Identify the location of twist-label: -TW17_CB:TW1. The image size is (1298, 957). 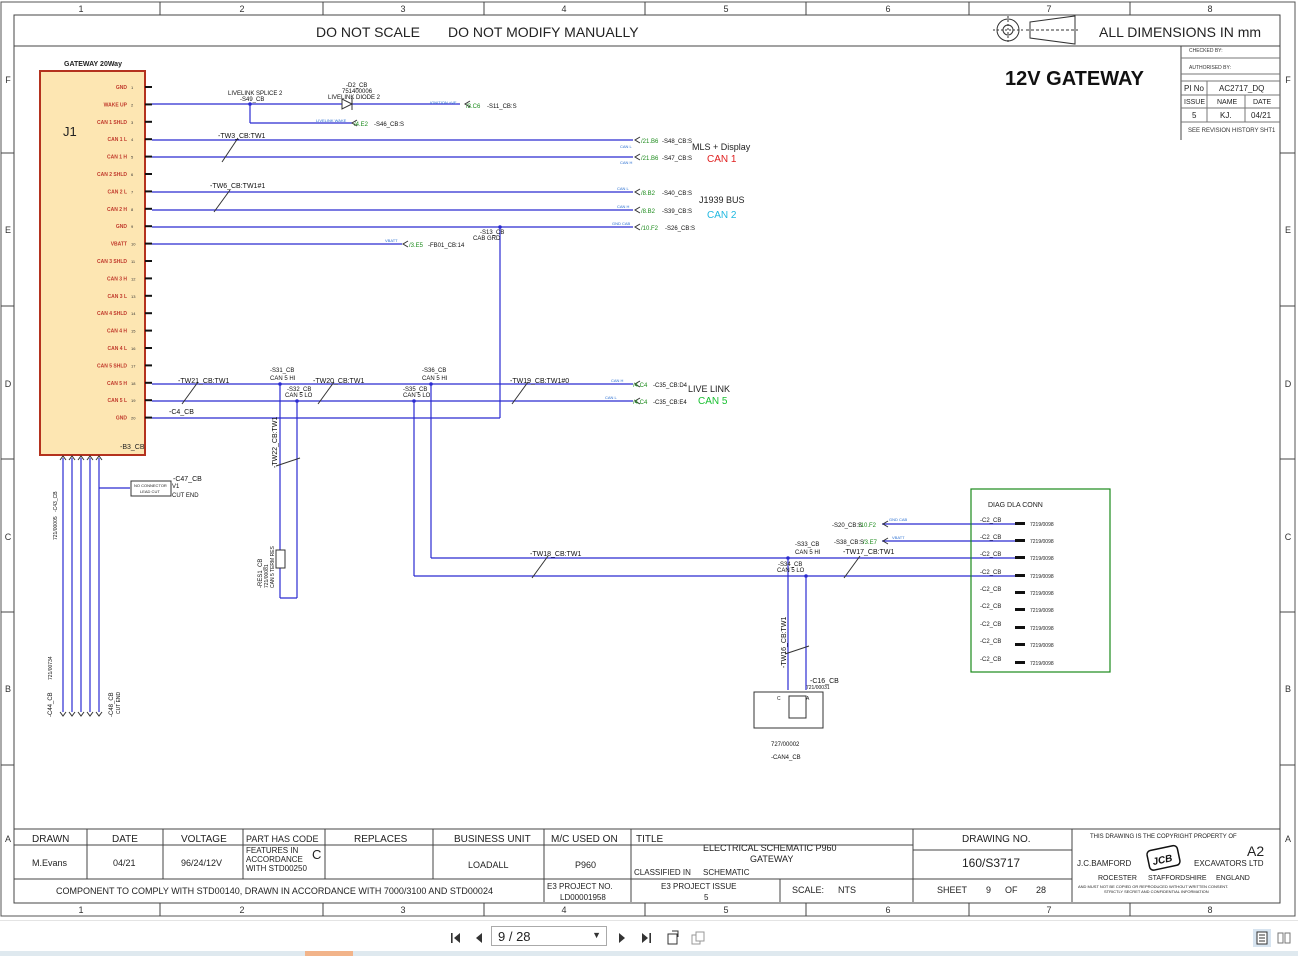
(868, 552).